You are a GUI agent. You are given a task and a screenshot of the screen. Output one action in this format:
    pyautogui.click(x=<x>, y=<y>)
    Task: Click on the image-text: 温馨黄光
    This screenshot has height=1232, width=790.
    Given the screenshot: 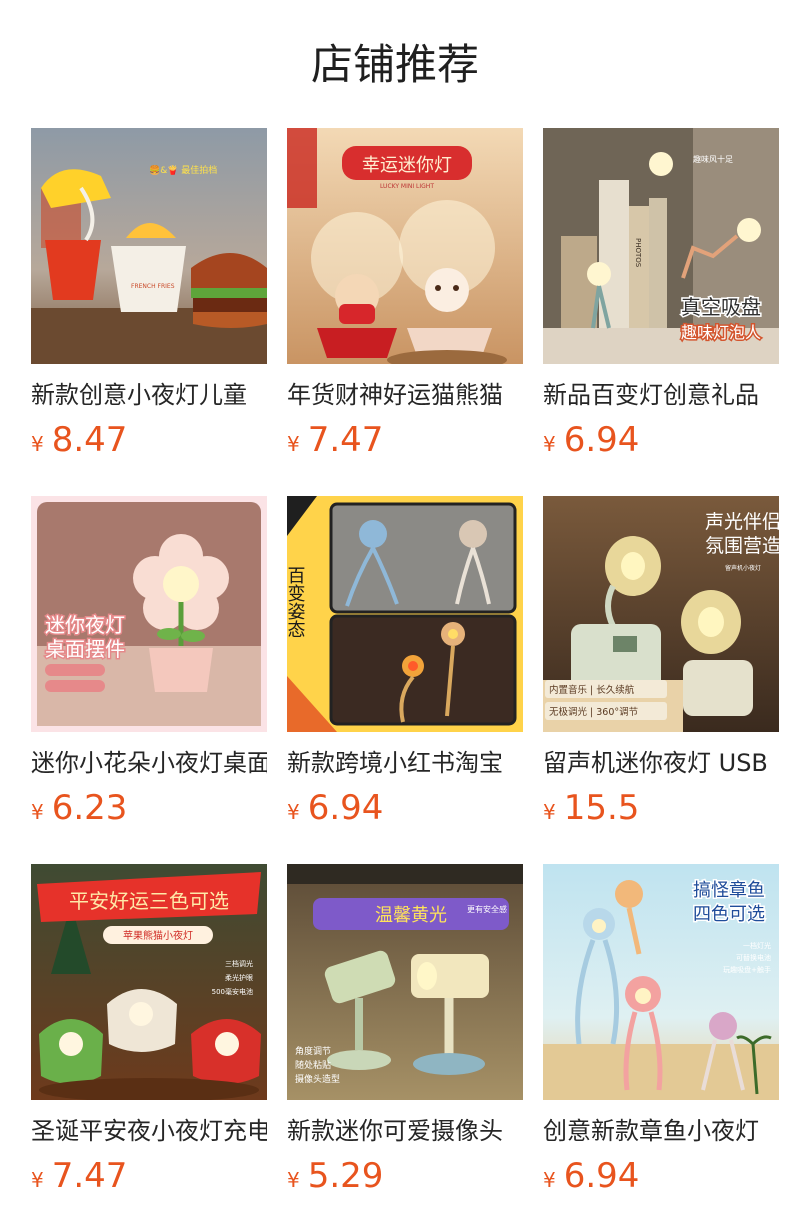 What is the action you would take?
    pyautogui.click(x=411, y=915)
    